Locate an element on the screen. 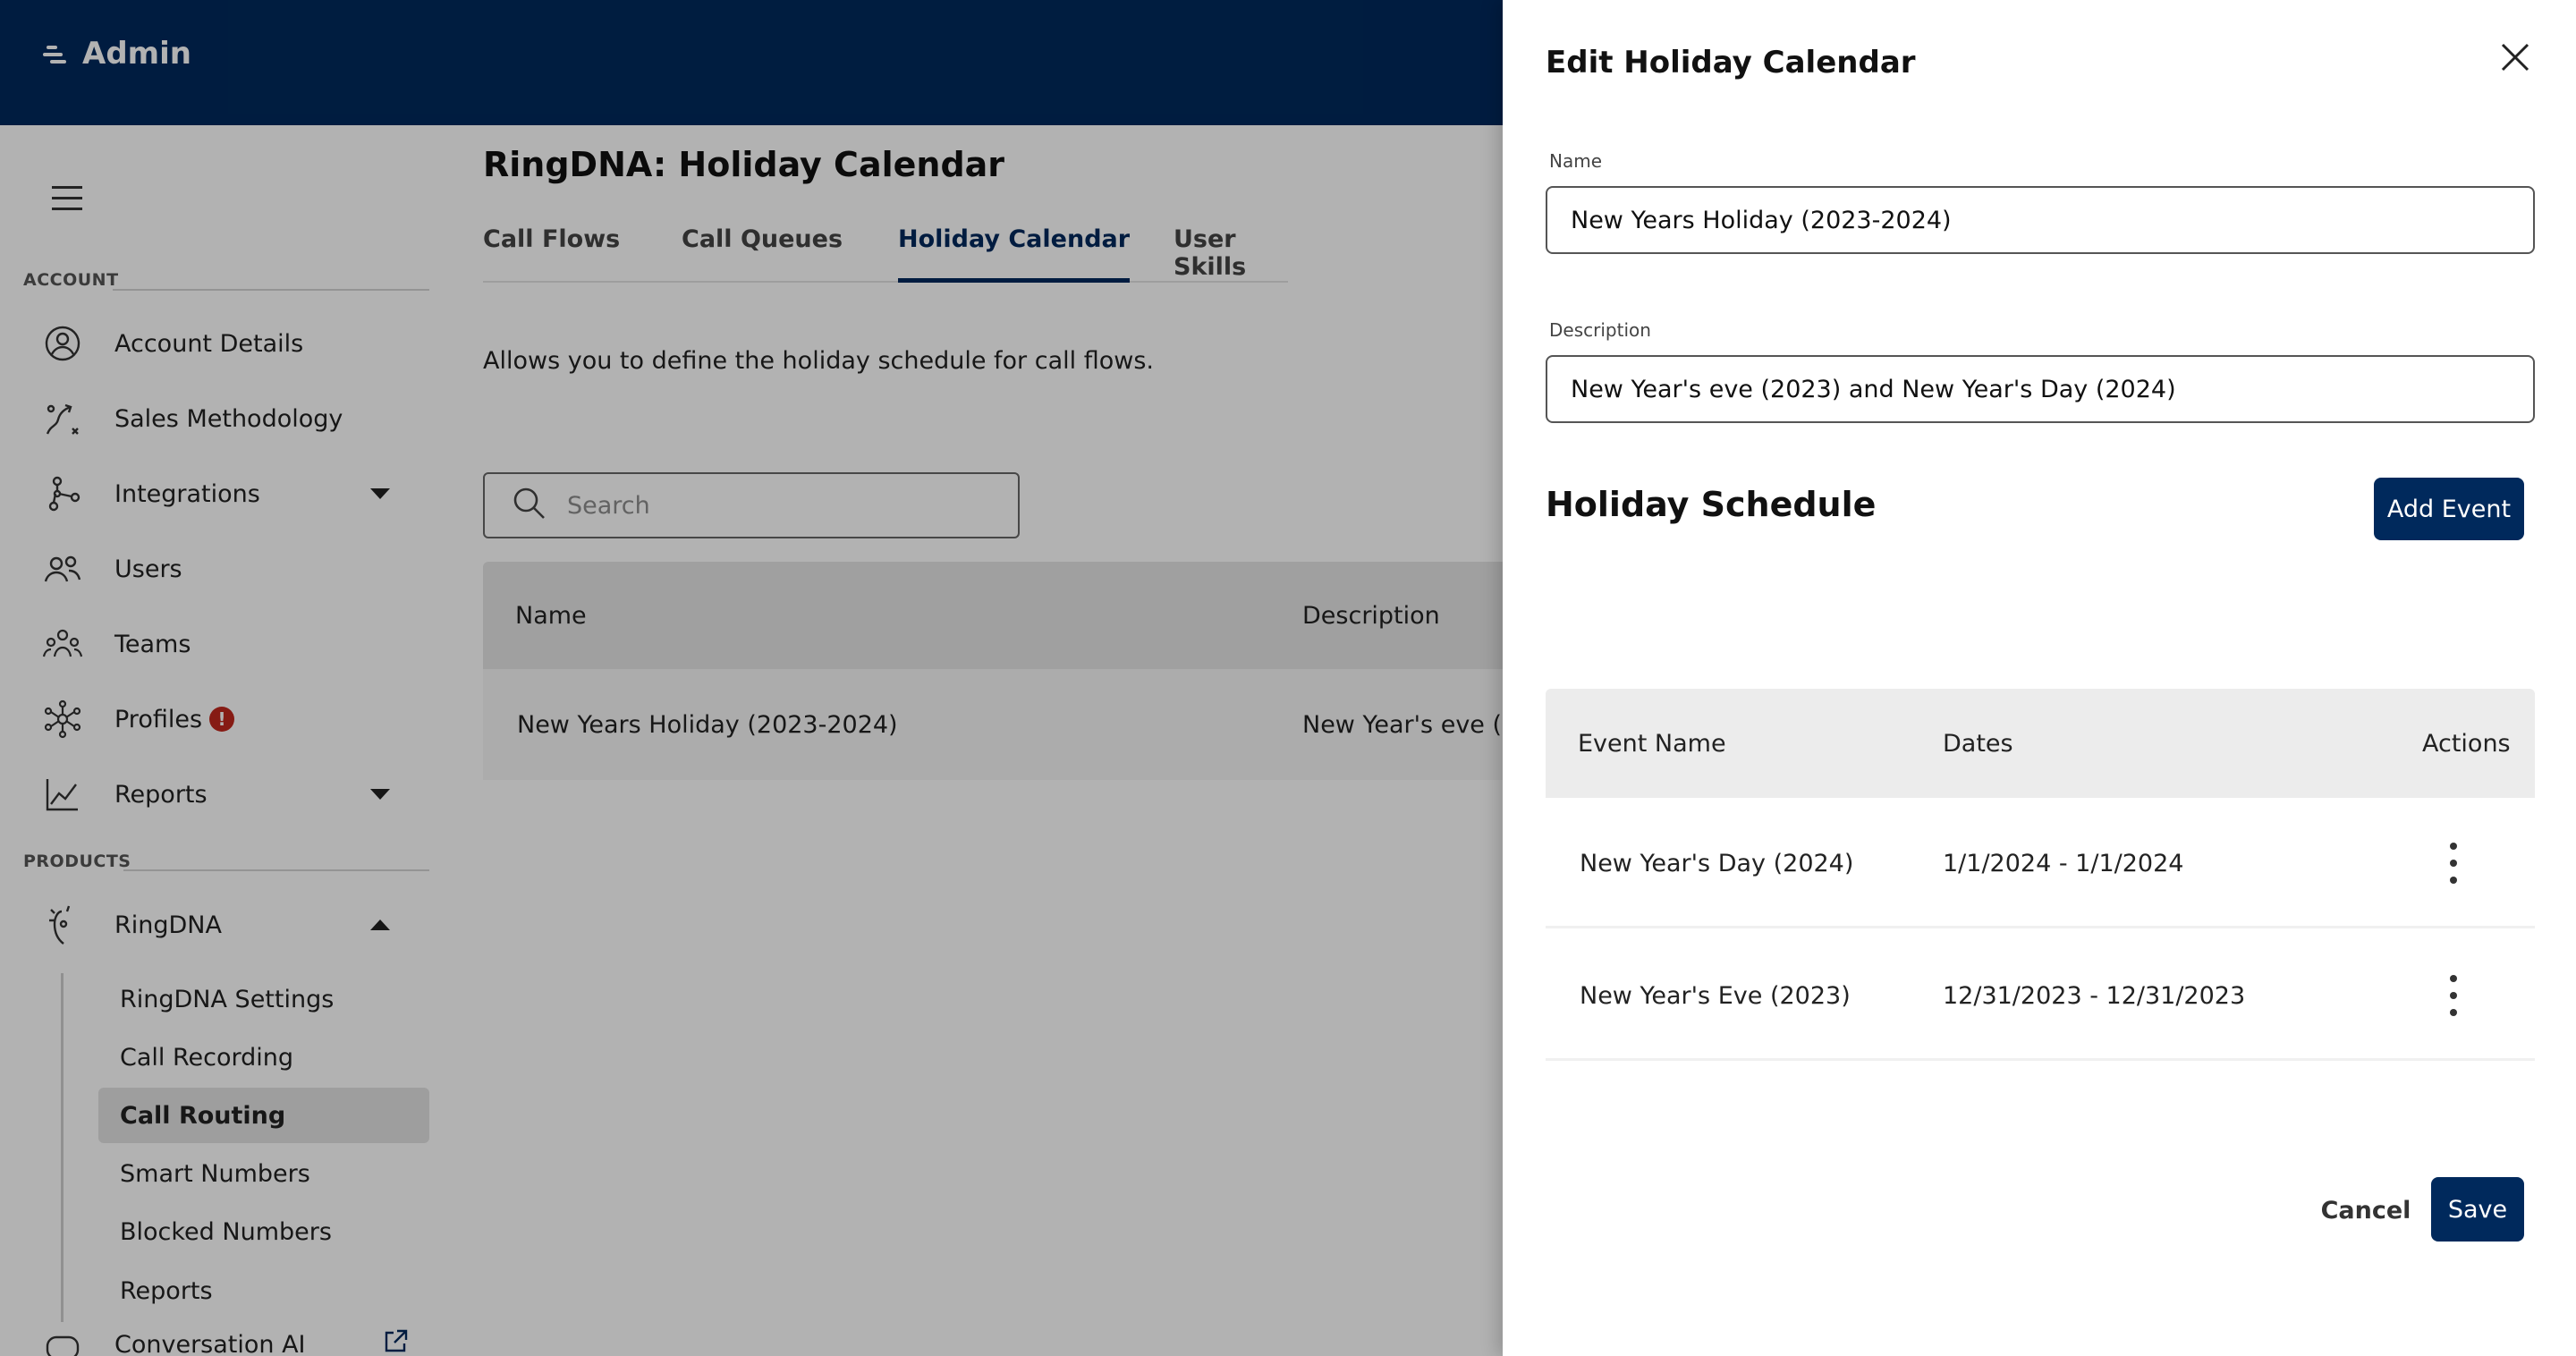 The height and width of the screenshot is (1356, 2576). holiday-schedule-title: Holiday Schedule is located at coordinates (1711, 505).